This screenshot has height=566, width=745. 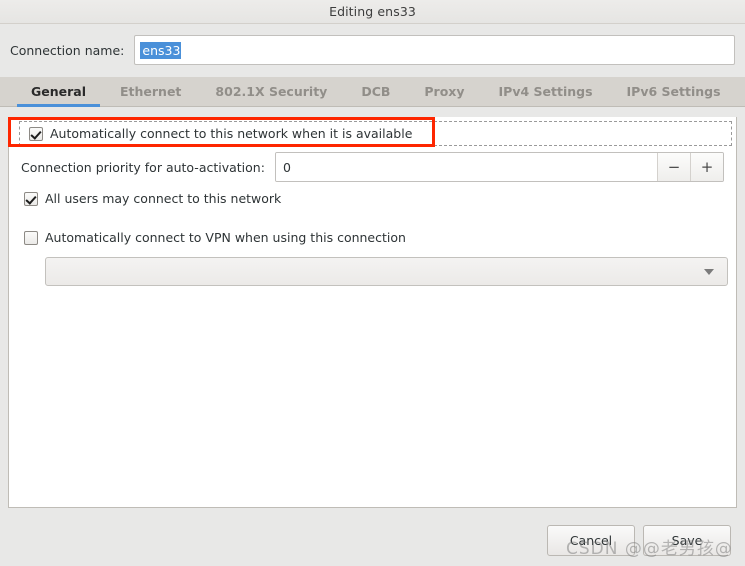 I want to click on connection-name-row: Connection name: ens33, so click(x=372, y=45).